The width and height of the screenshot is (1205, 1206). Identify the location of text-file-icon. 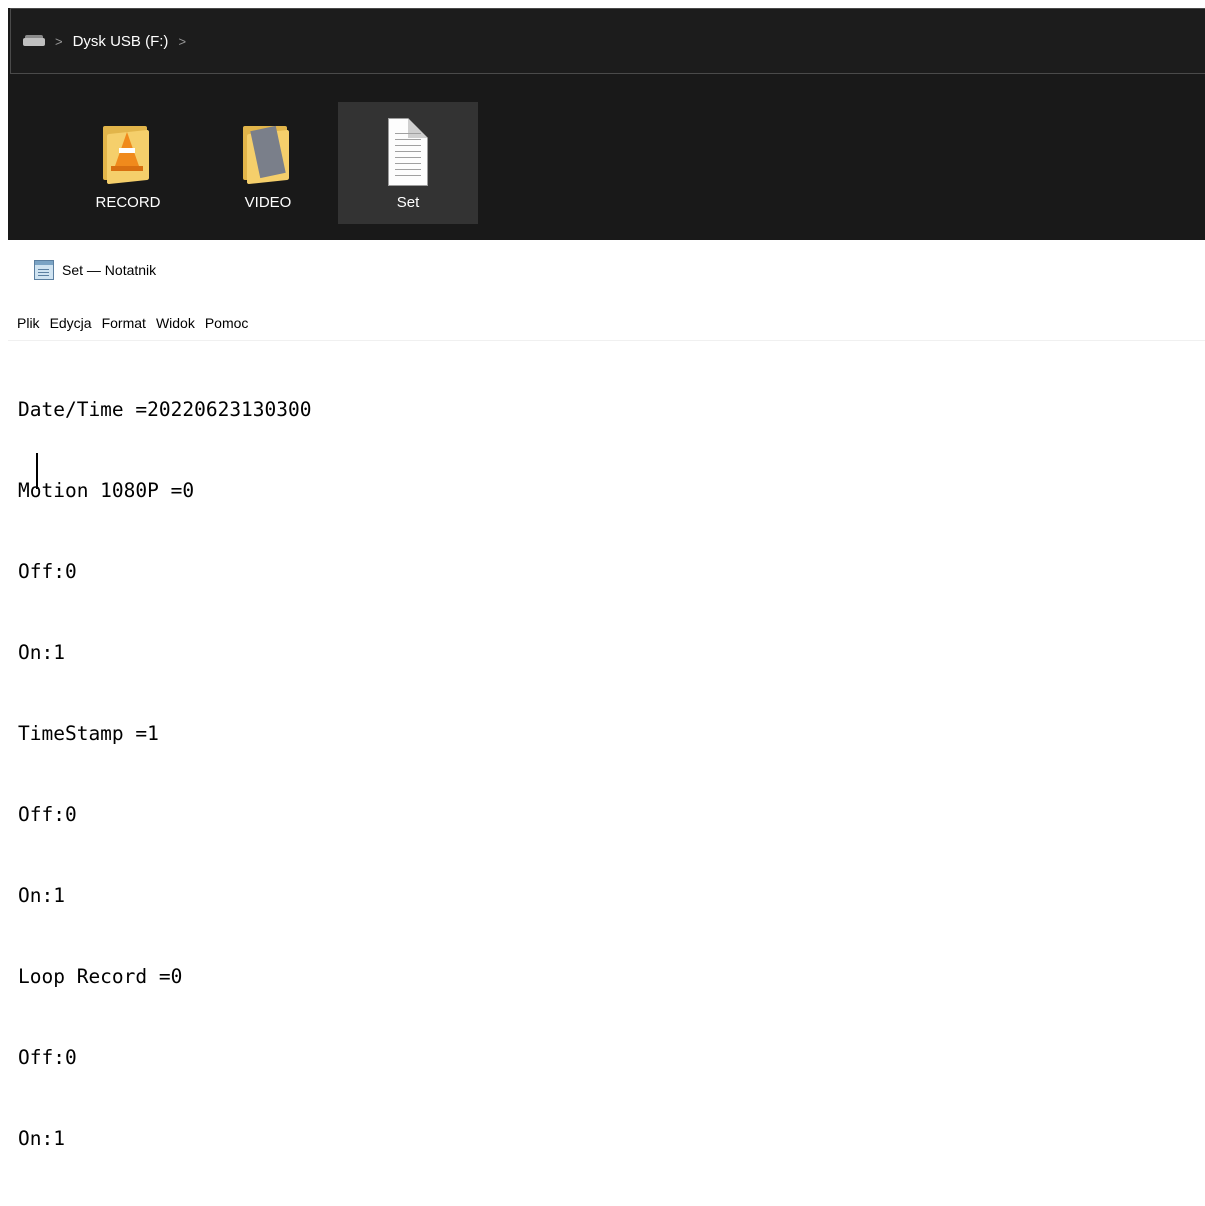
(408, 149).